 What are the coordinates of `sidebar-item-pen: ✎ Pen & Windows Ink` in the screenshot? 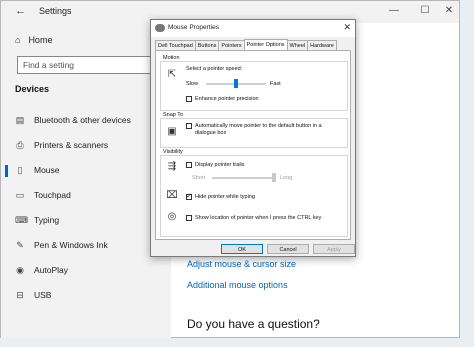 It's located at (61, 245).